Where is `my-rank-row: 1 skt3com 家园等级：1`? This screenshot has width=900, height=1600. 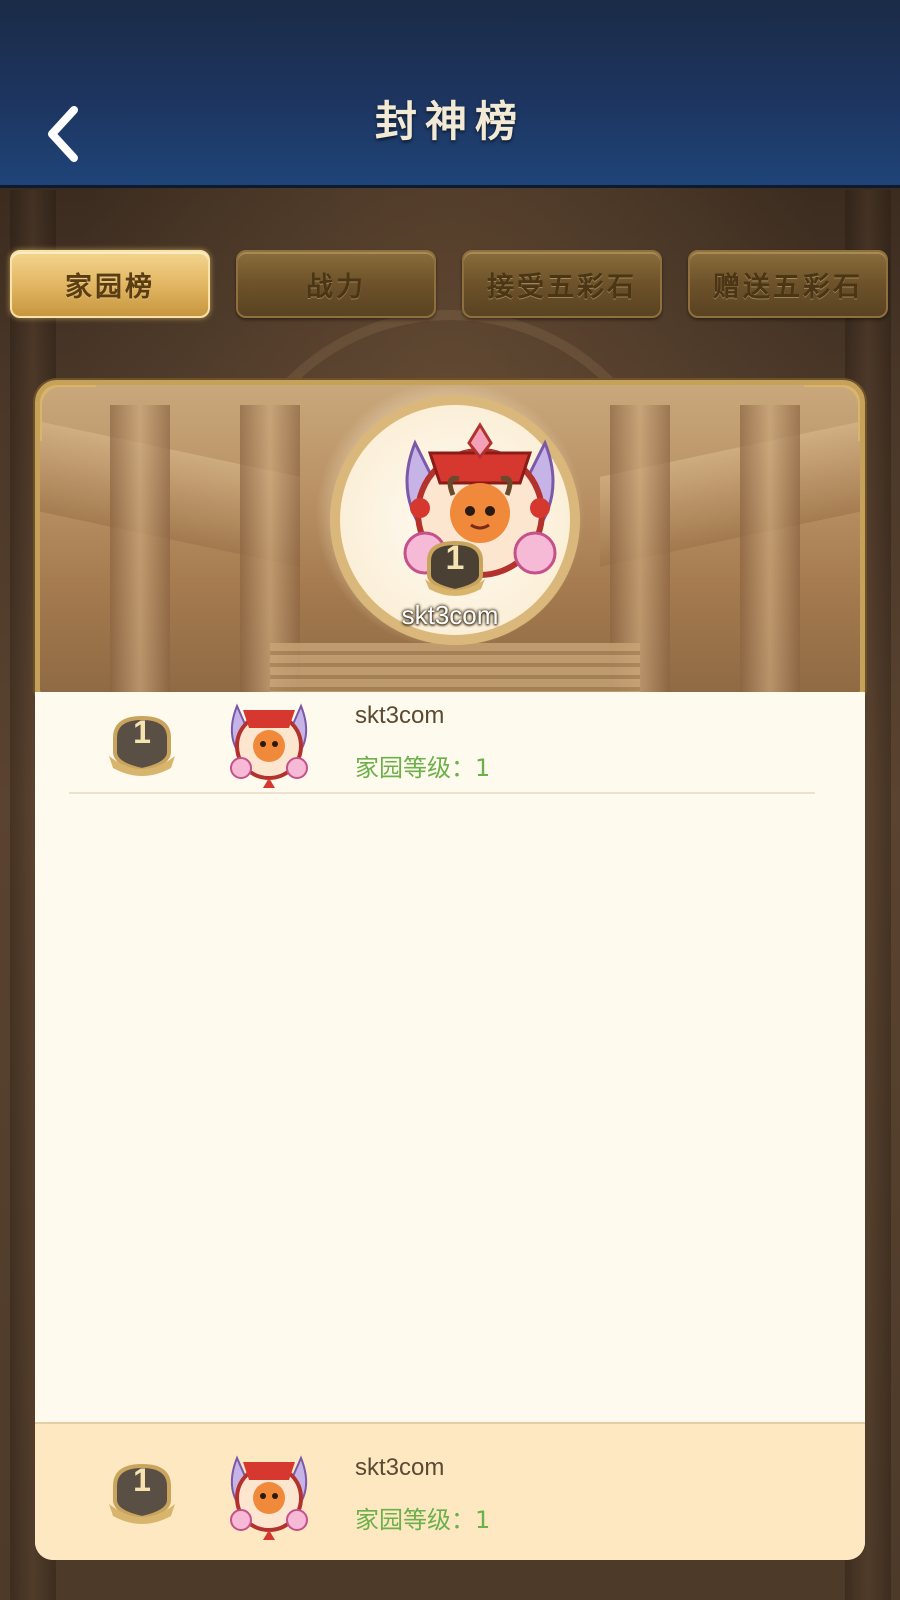 my-rank-row: 1 skt3com 家园等级：1 is located at coordinates (450, 1491).